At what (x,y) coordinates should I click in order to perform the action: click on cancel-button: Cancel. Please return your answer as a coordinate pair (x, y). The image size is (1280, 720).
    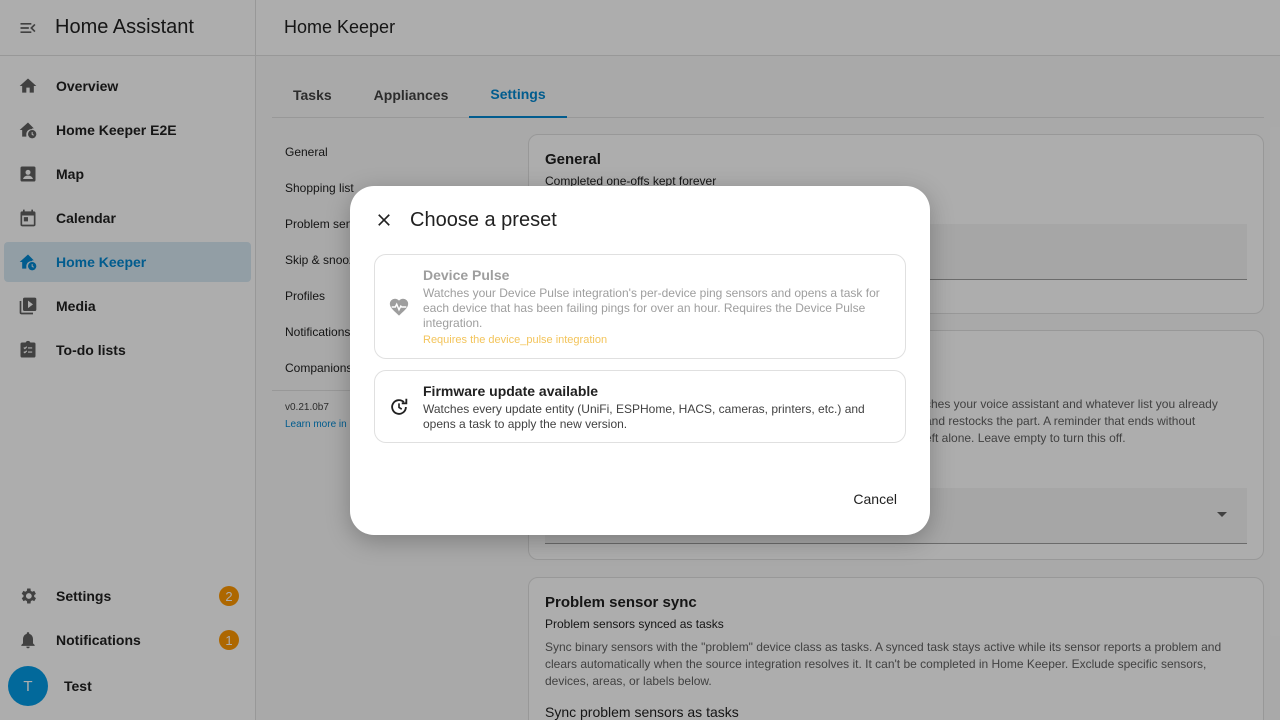
    Looking at the image, I should click on (875, 499).